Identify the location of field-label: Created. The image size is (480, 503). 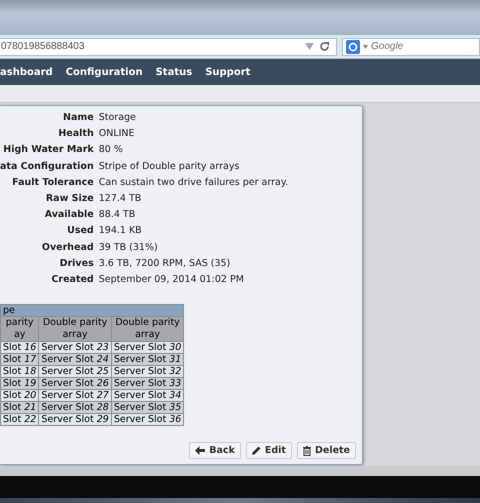
(72, 280).